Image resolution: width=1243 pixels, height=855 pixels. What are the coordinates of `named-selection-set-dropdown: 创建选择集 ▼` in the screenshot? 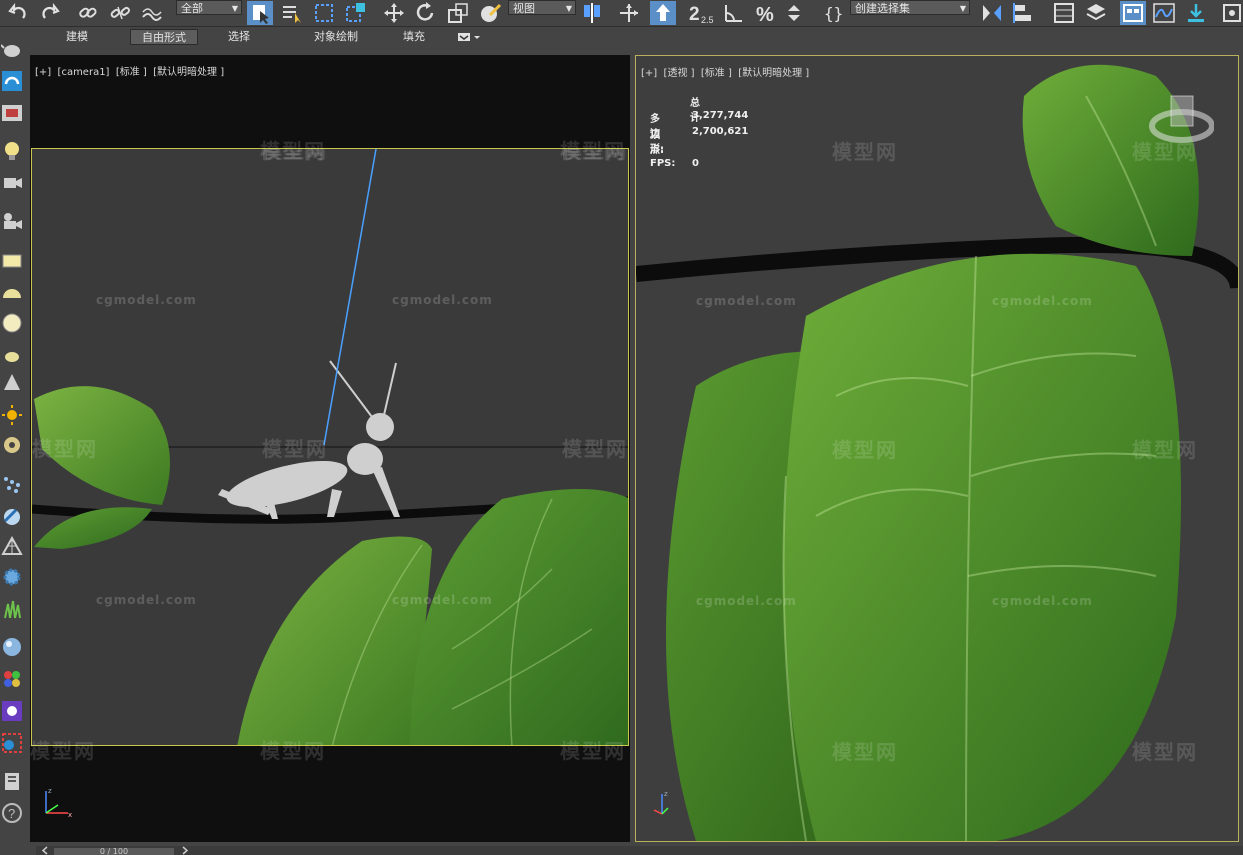 It's located at (910, 7).